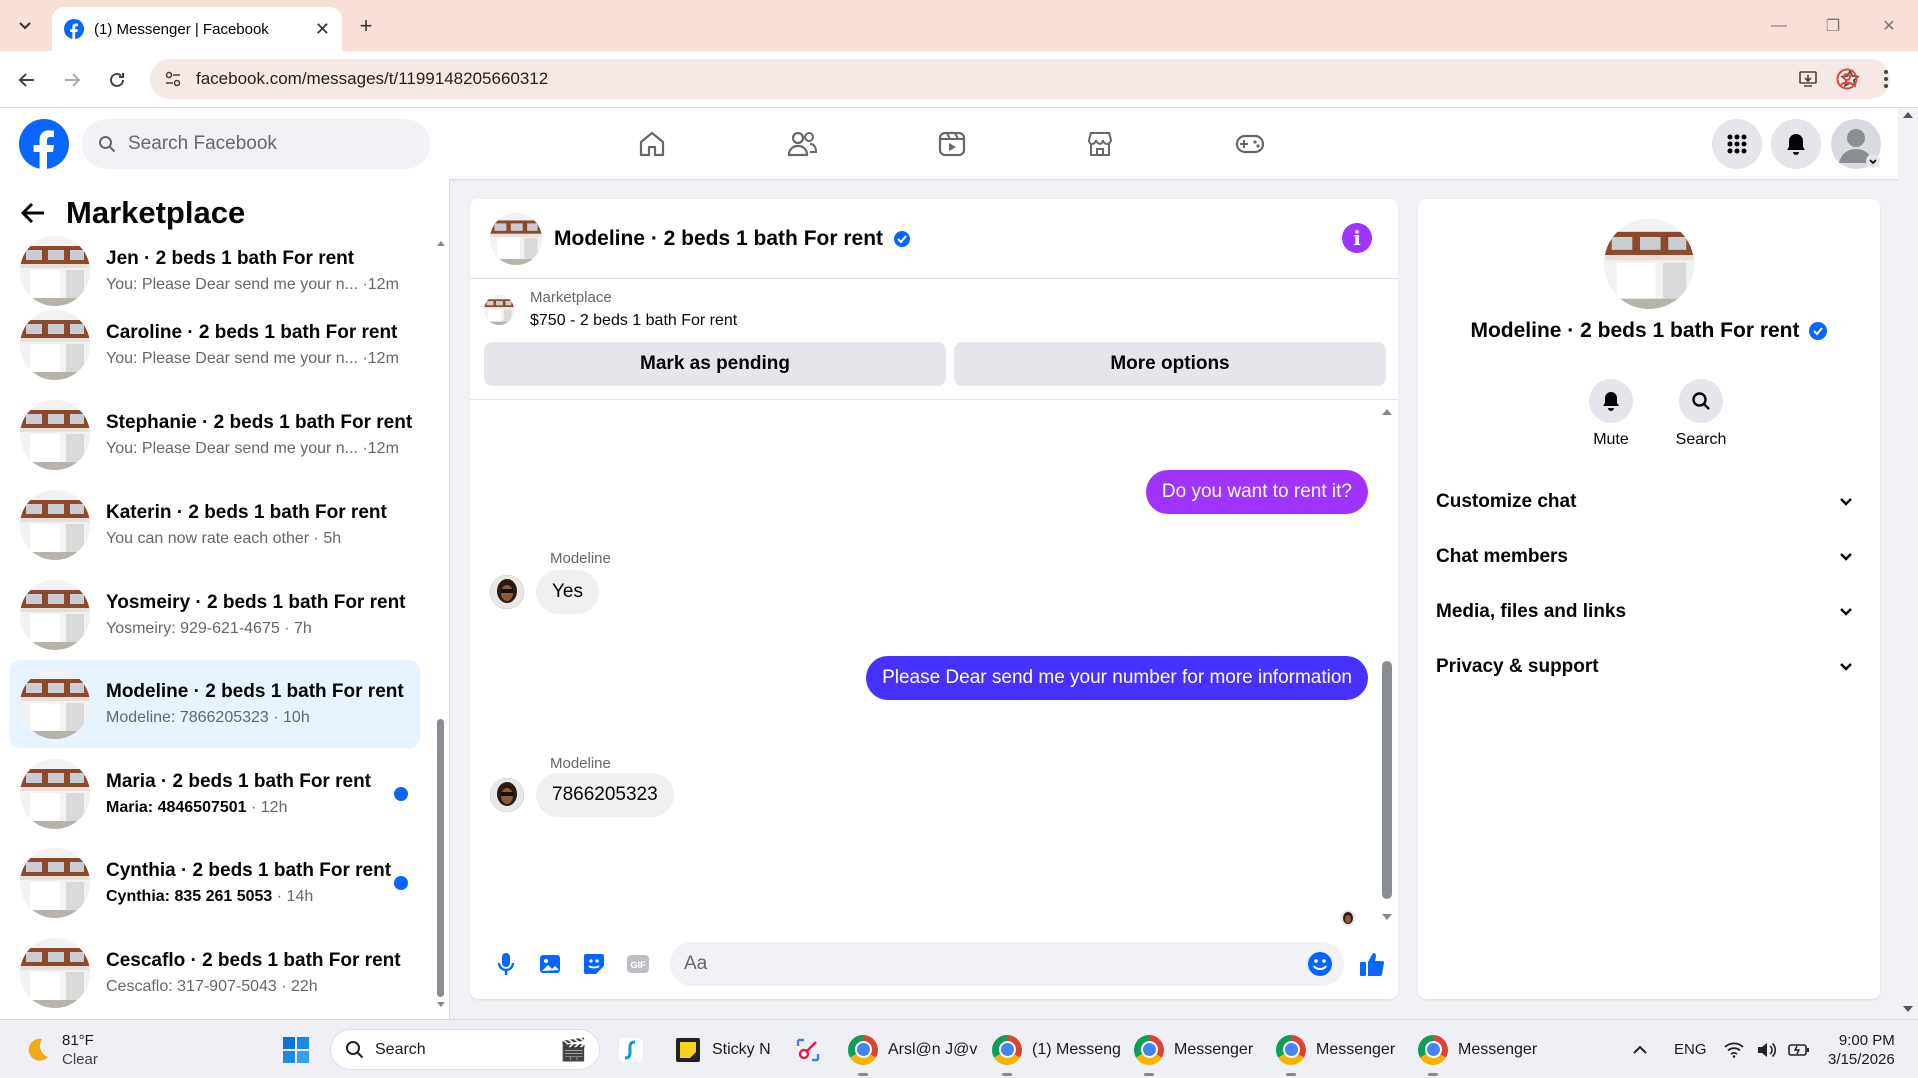  What do you see at coordinates (296, 1049) in the screenshot?
I see `start-button` at bounding box center [296, 1049].